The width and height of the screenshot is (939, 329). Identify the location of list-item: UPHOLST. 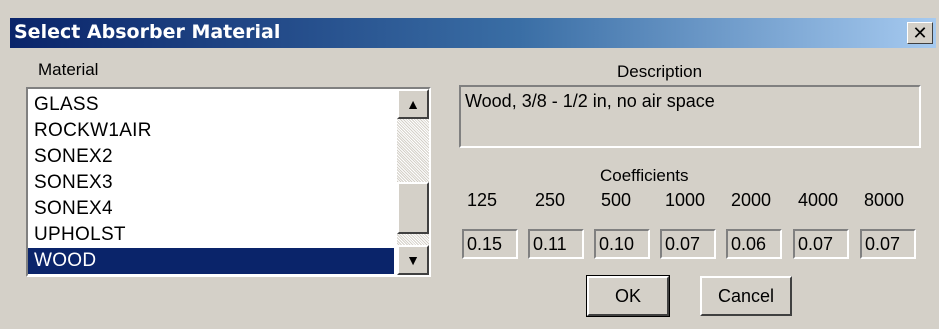
(211, 235).